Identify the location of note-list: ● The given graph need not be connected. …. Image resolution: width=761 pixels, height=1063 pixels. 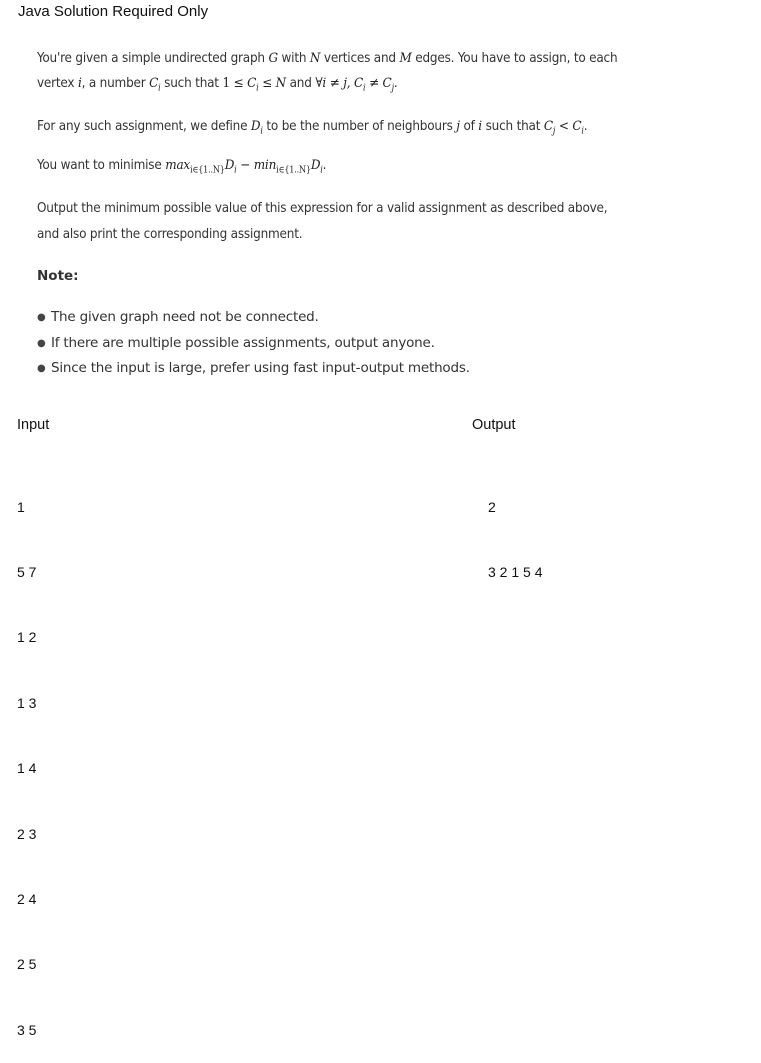
(253, 343).